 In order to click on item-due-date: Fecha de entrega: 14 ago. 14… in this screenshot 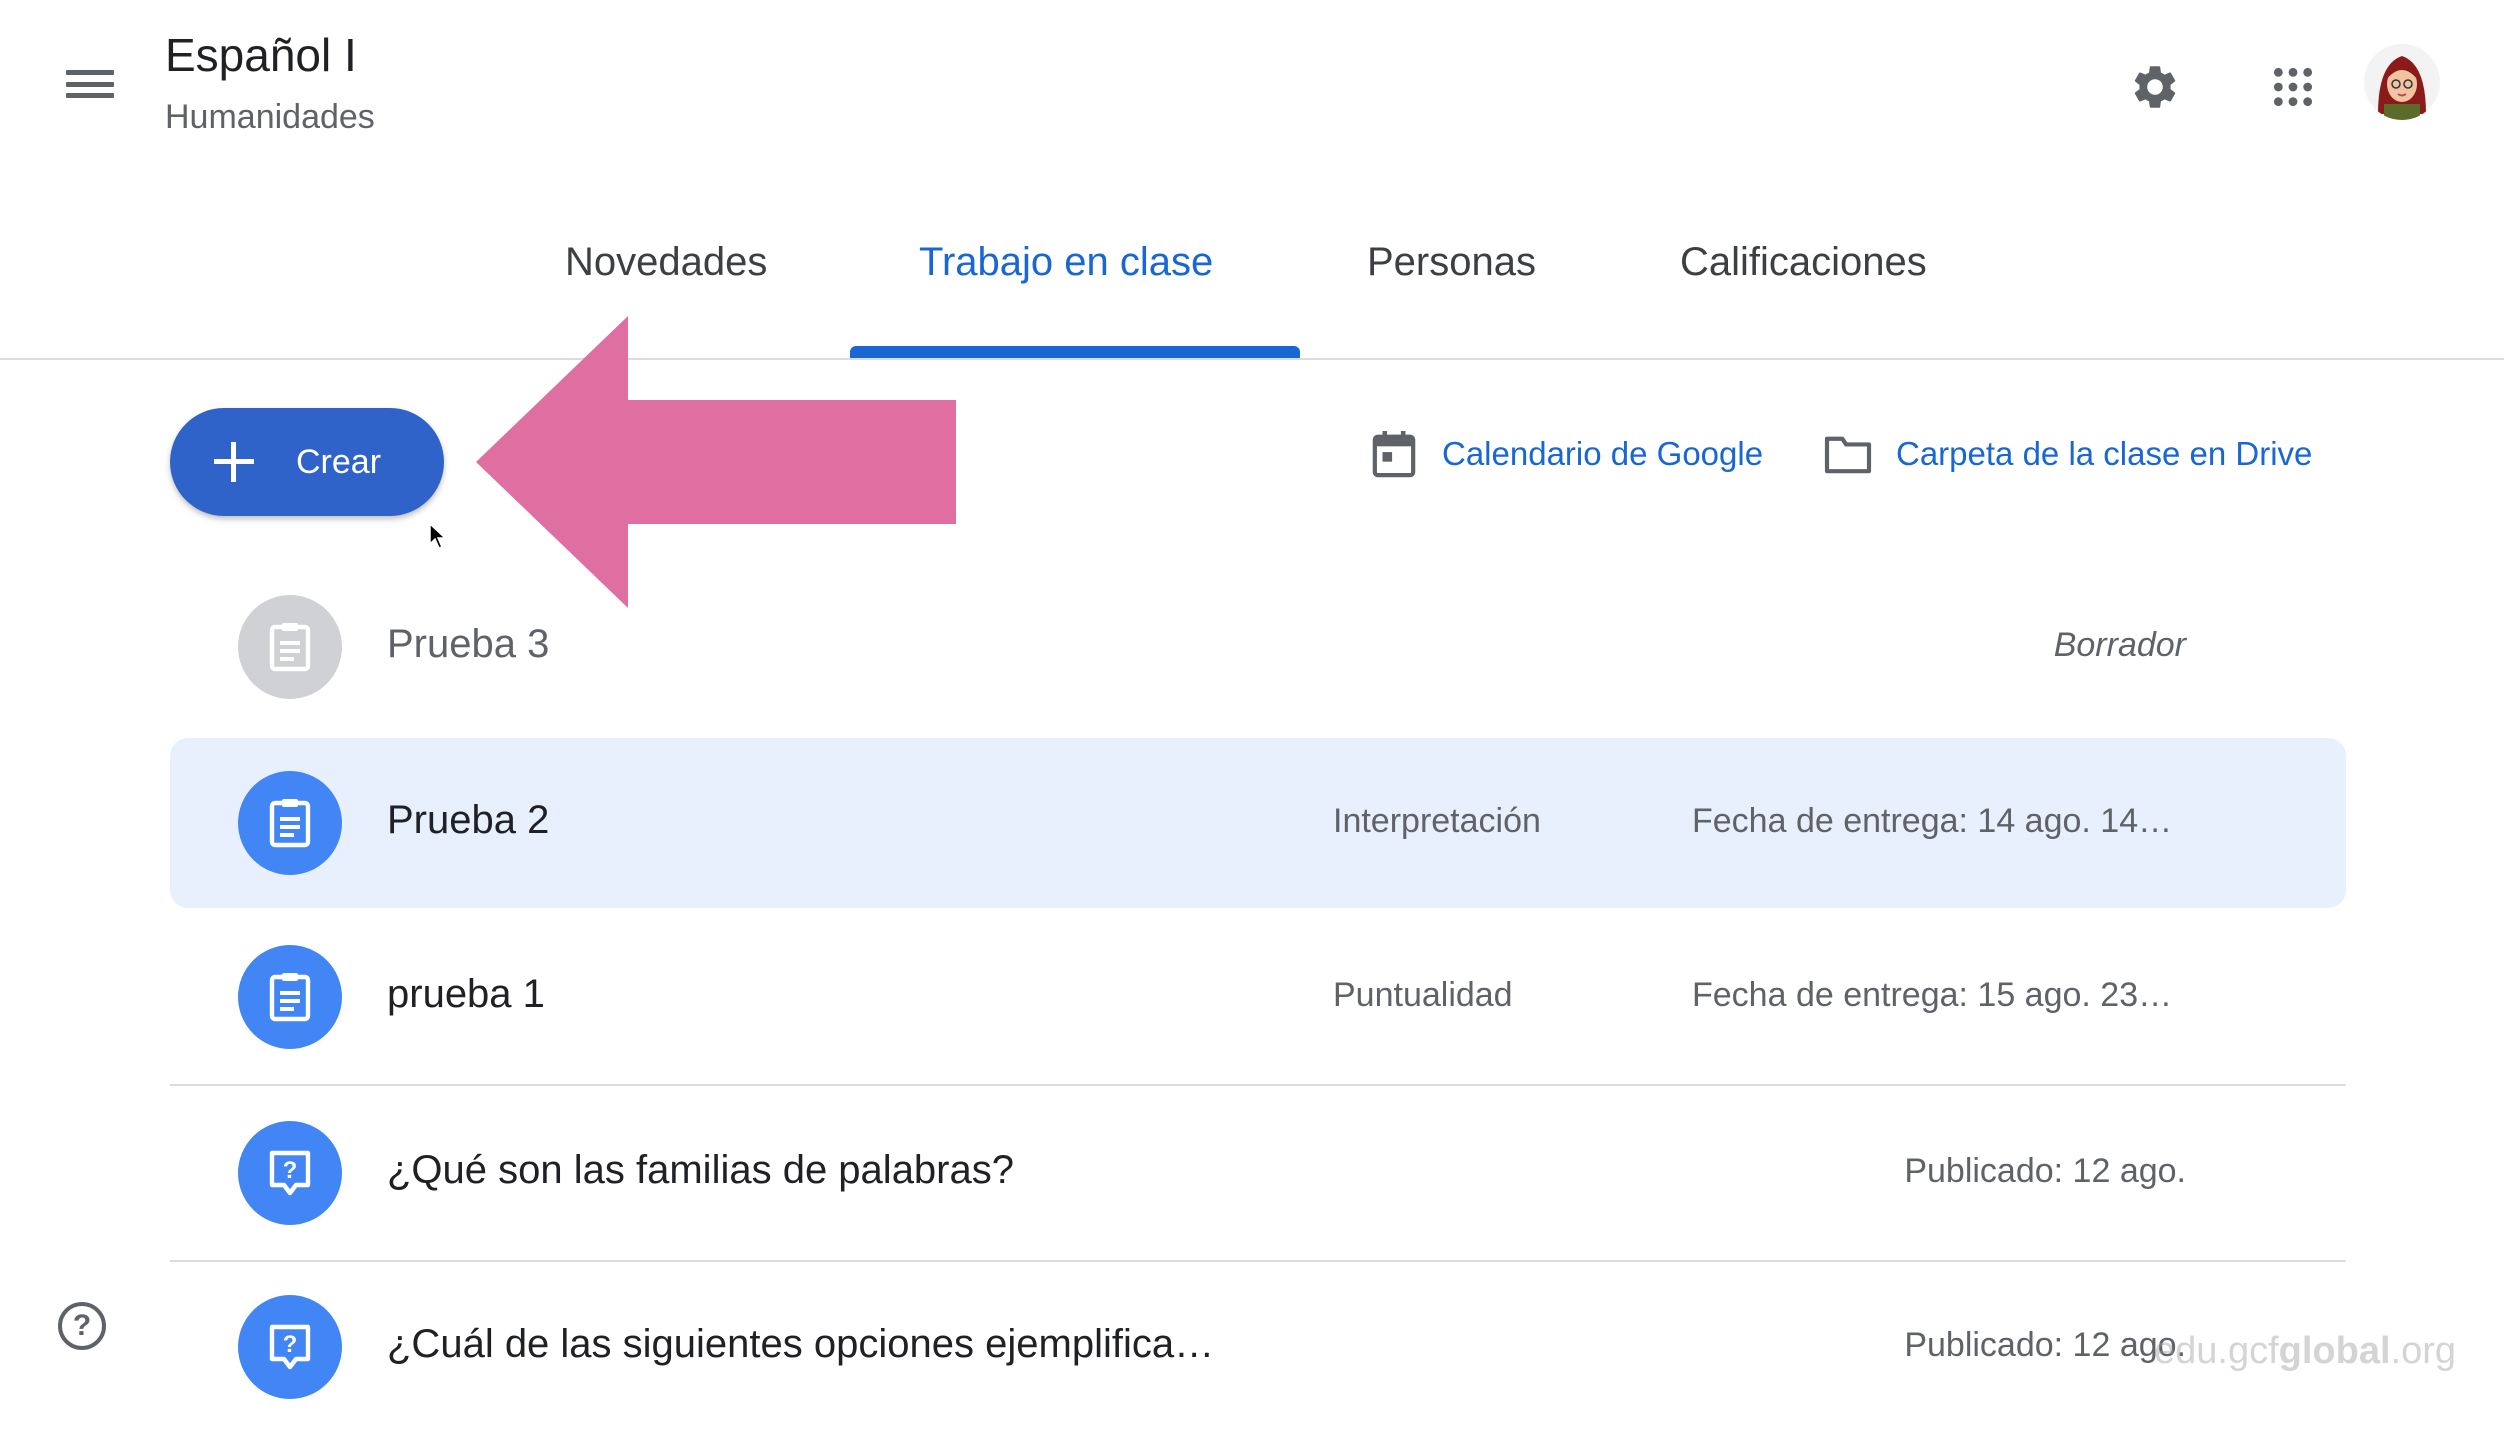, I will do `click(1932, 821)`.